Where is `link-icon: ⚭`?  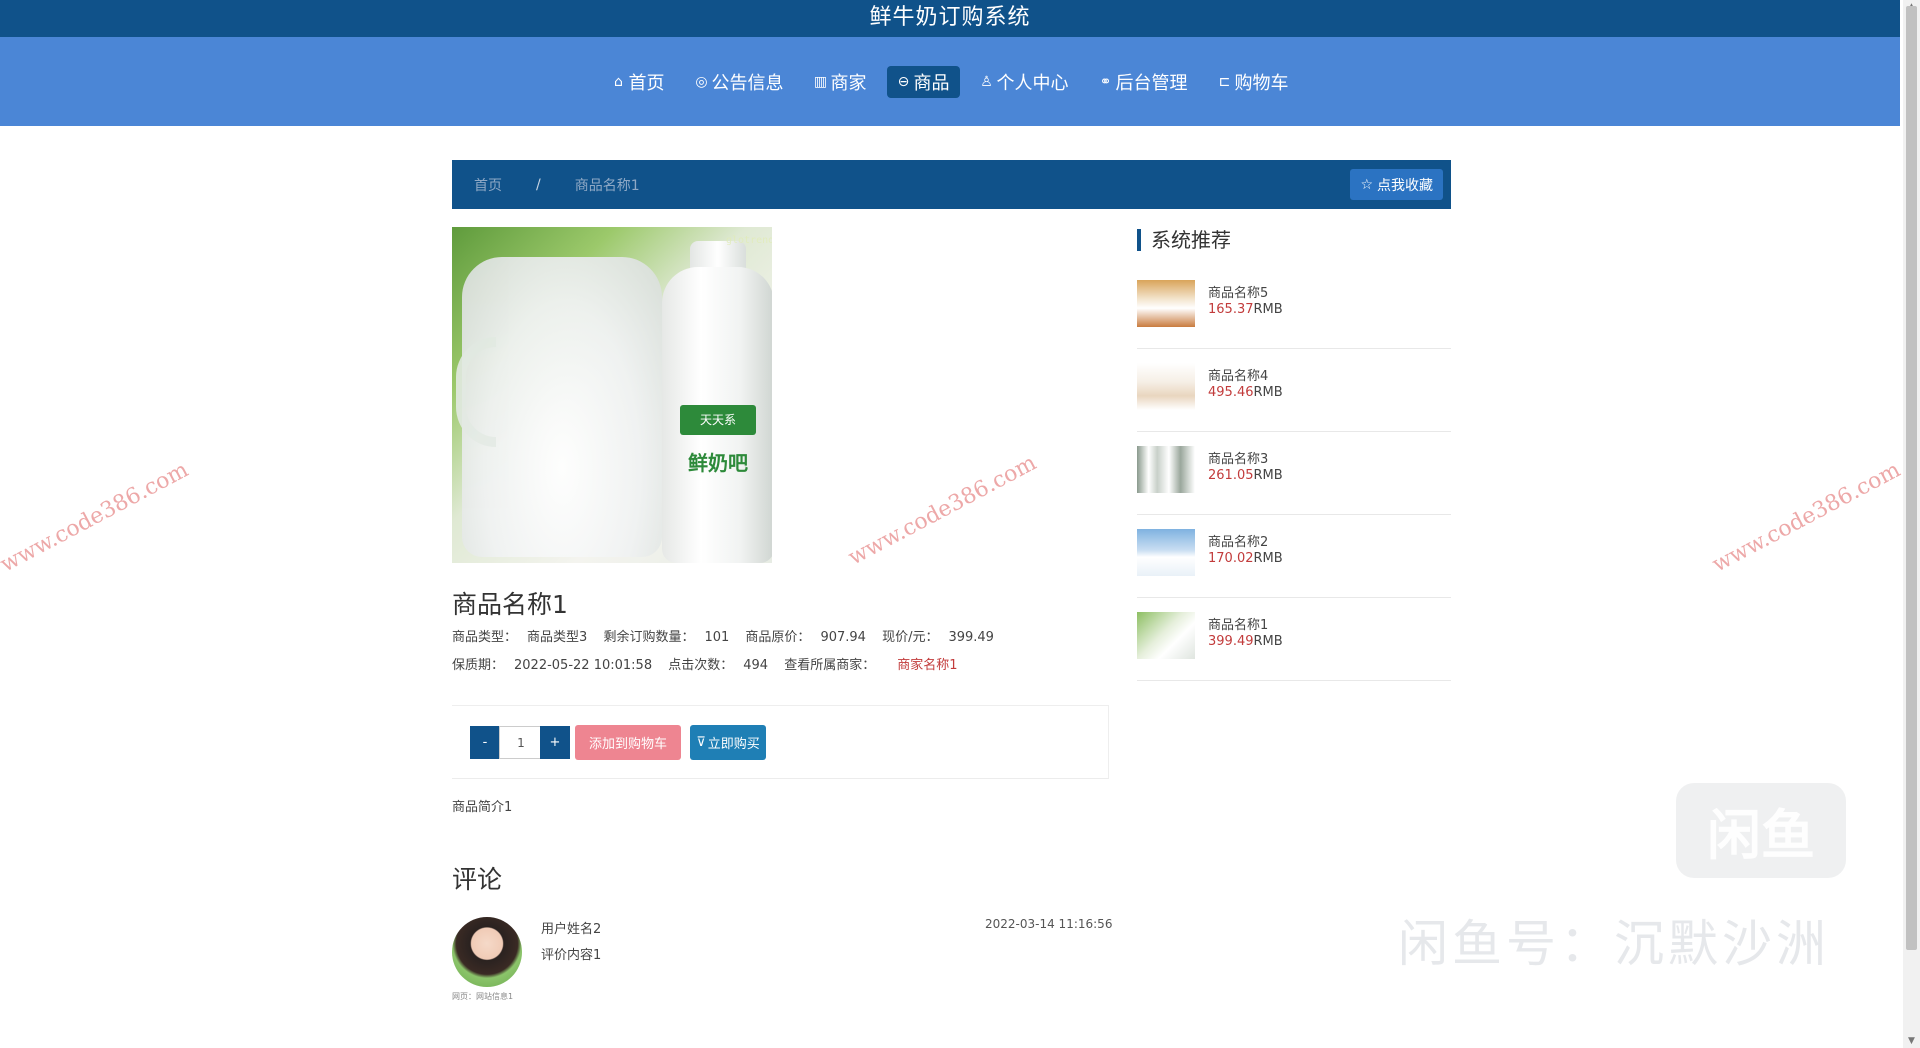 link-icon: ⚭ is located at coordinates (1105, 81).